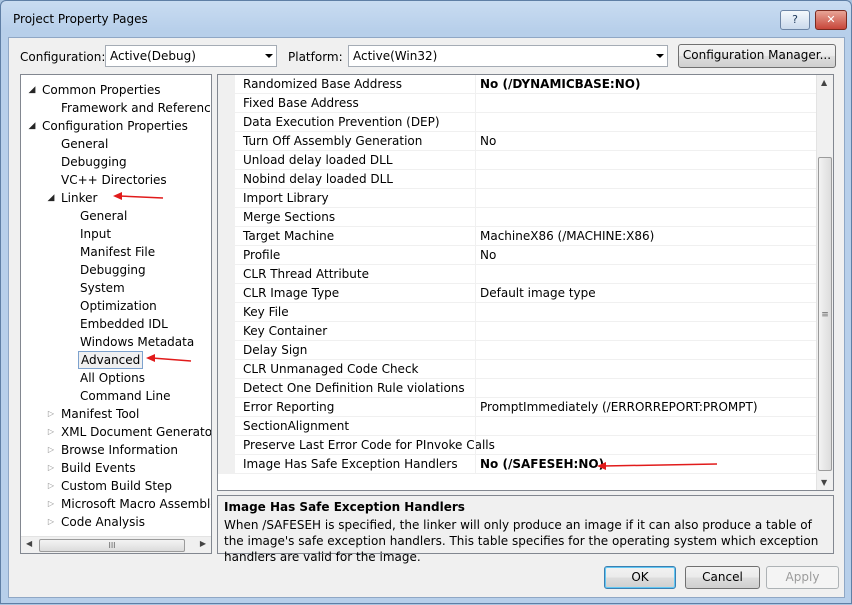  I want to click on safeseh-arrow-icon, so click(657, 466).